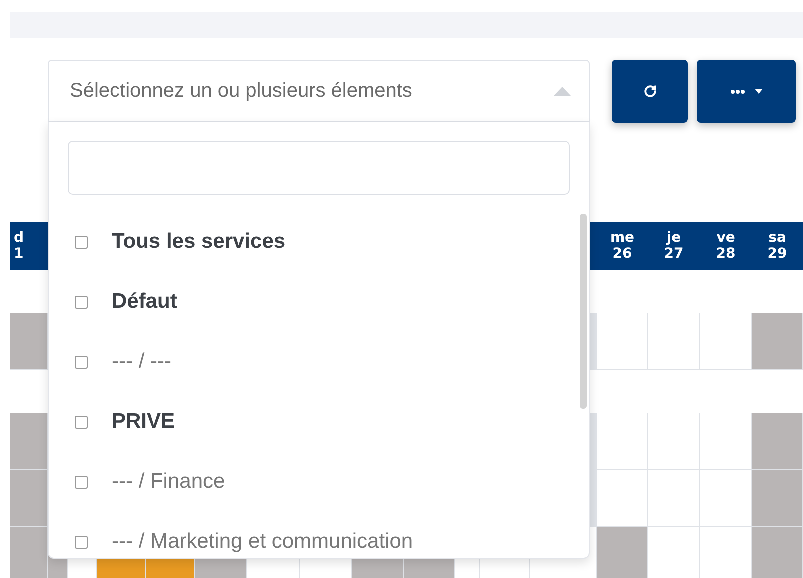  Describe the element at coordinates (737, 92) in the screenshot. I see `more-icon` at that location.